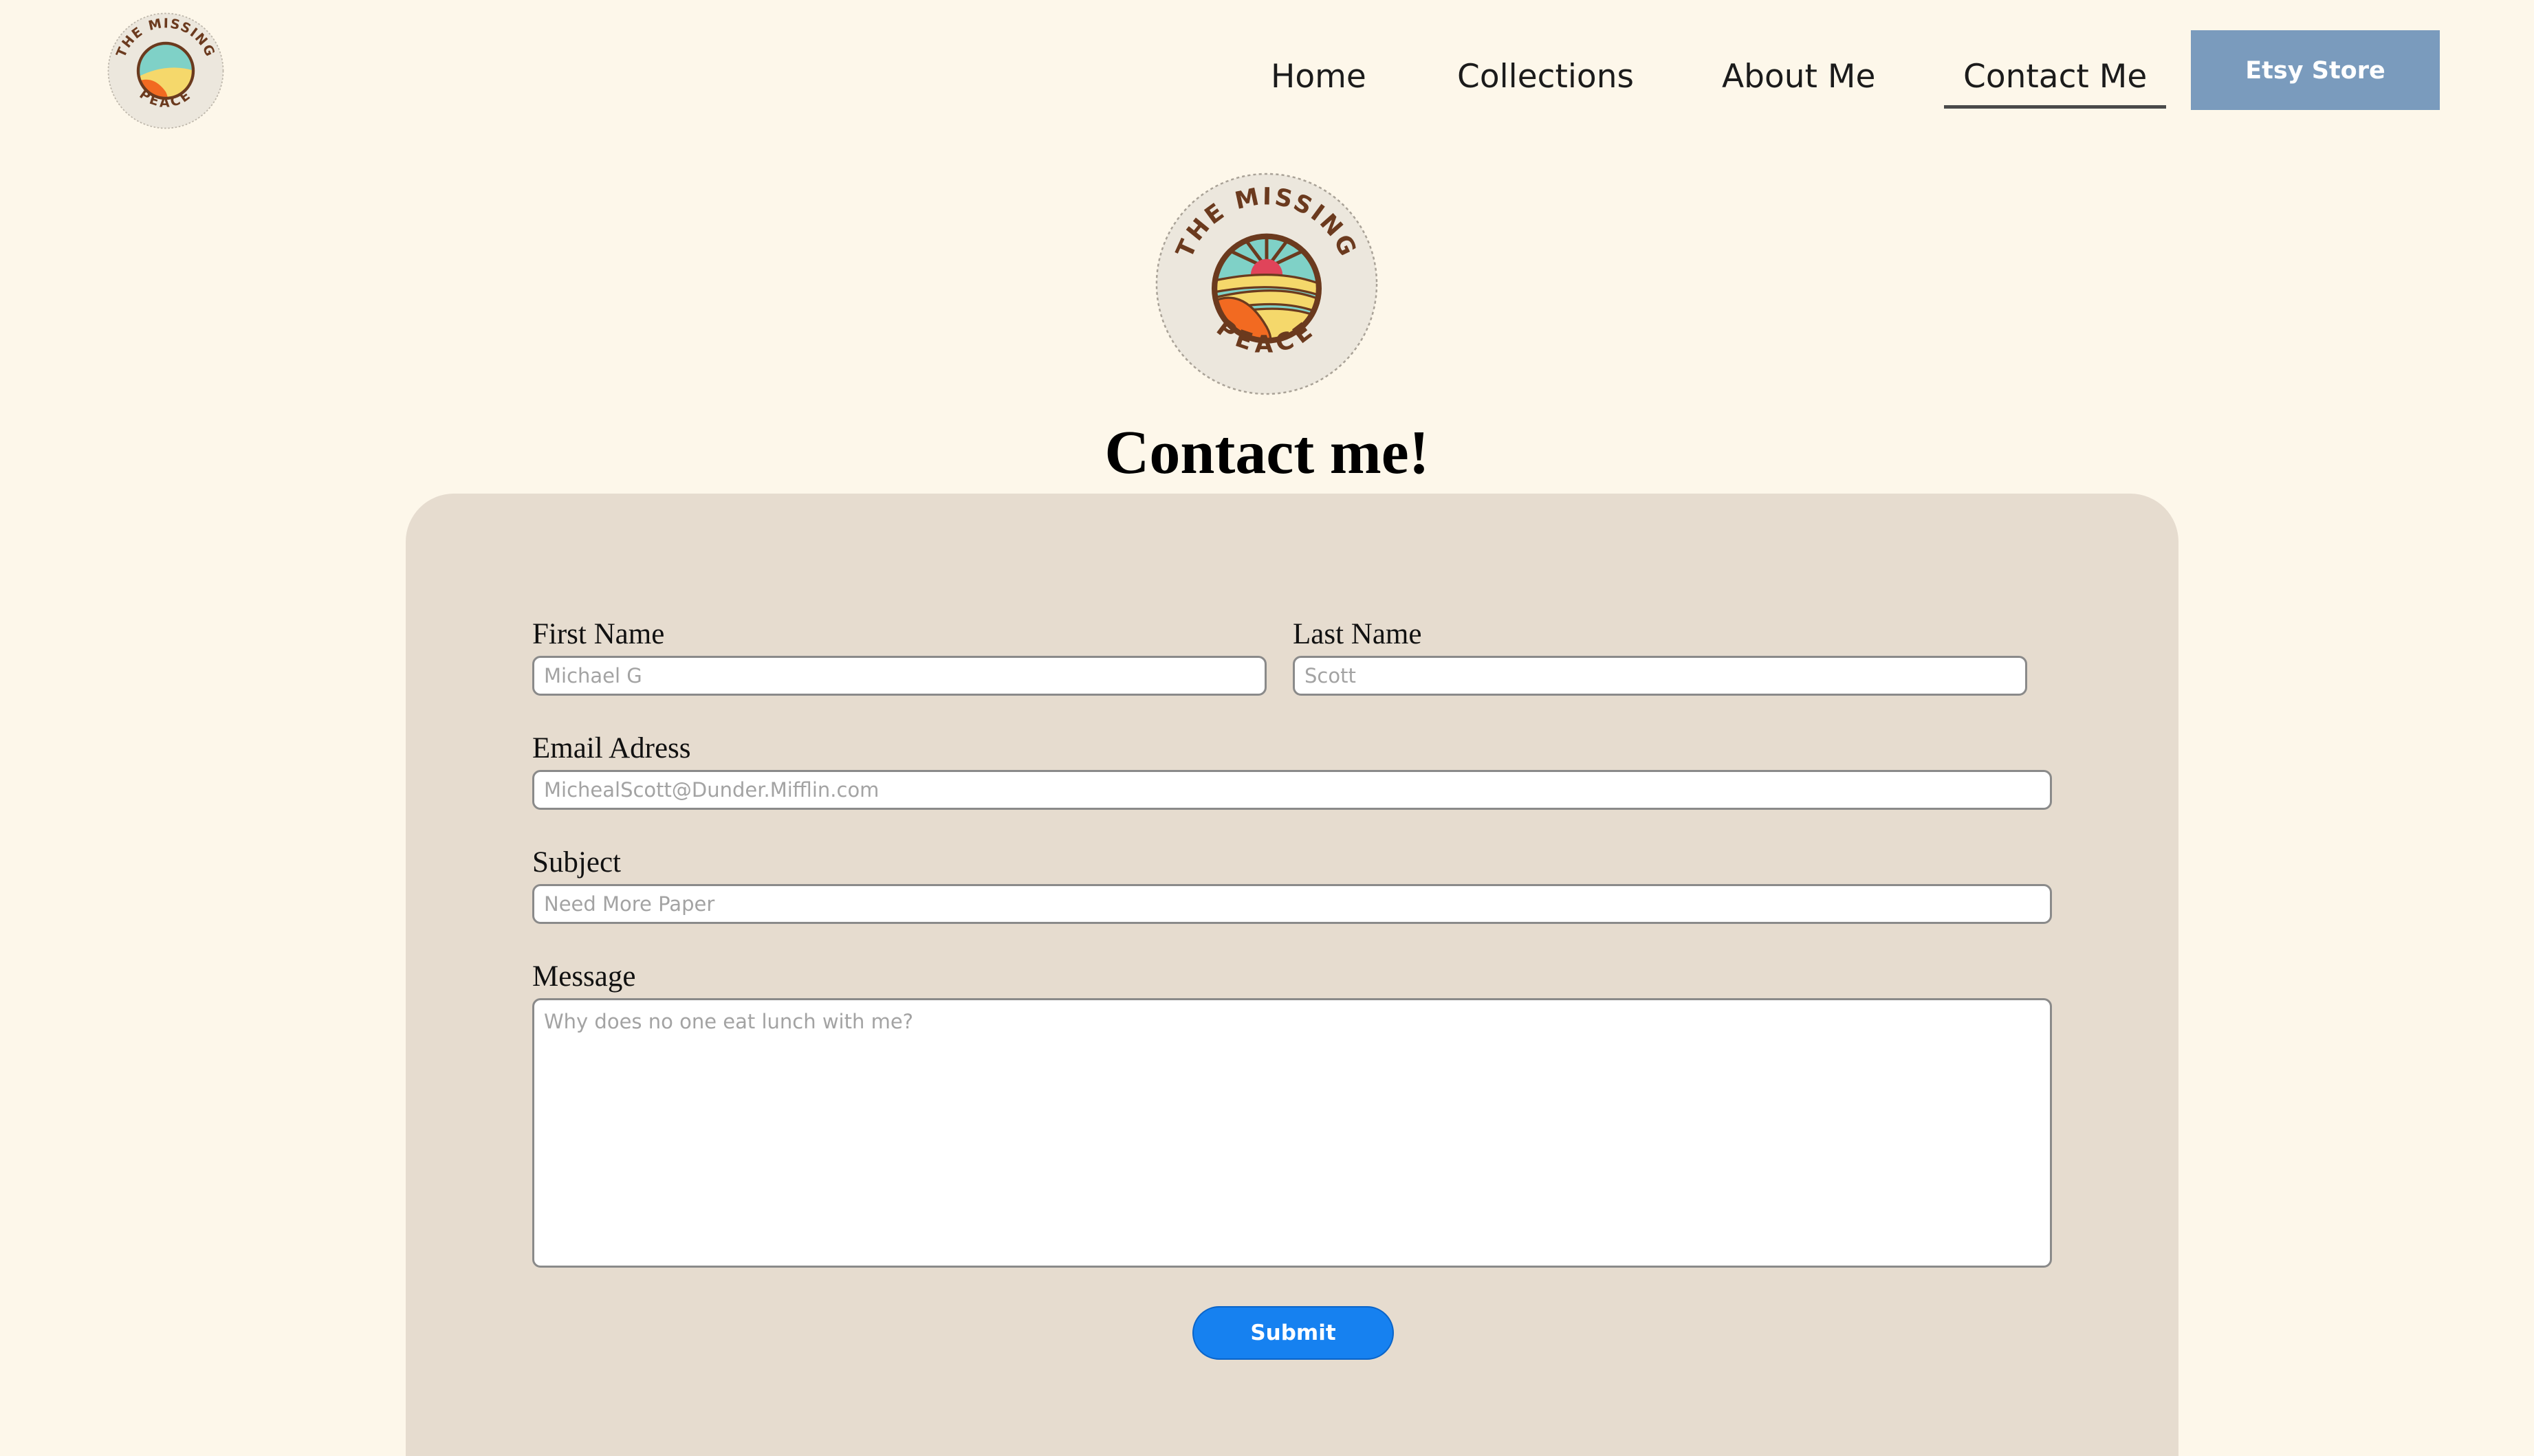 The image size is (2534, 1456). I want to click on nav-item-about-me: About Me, so click(1799, 76).